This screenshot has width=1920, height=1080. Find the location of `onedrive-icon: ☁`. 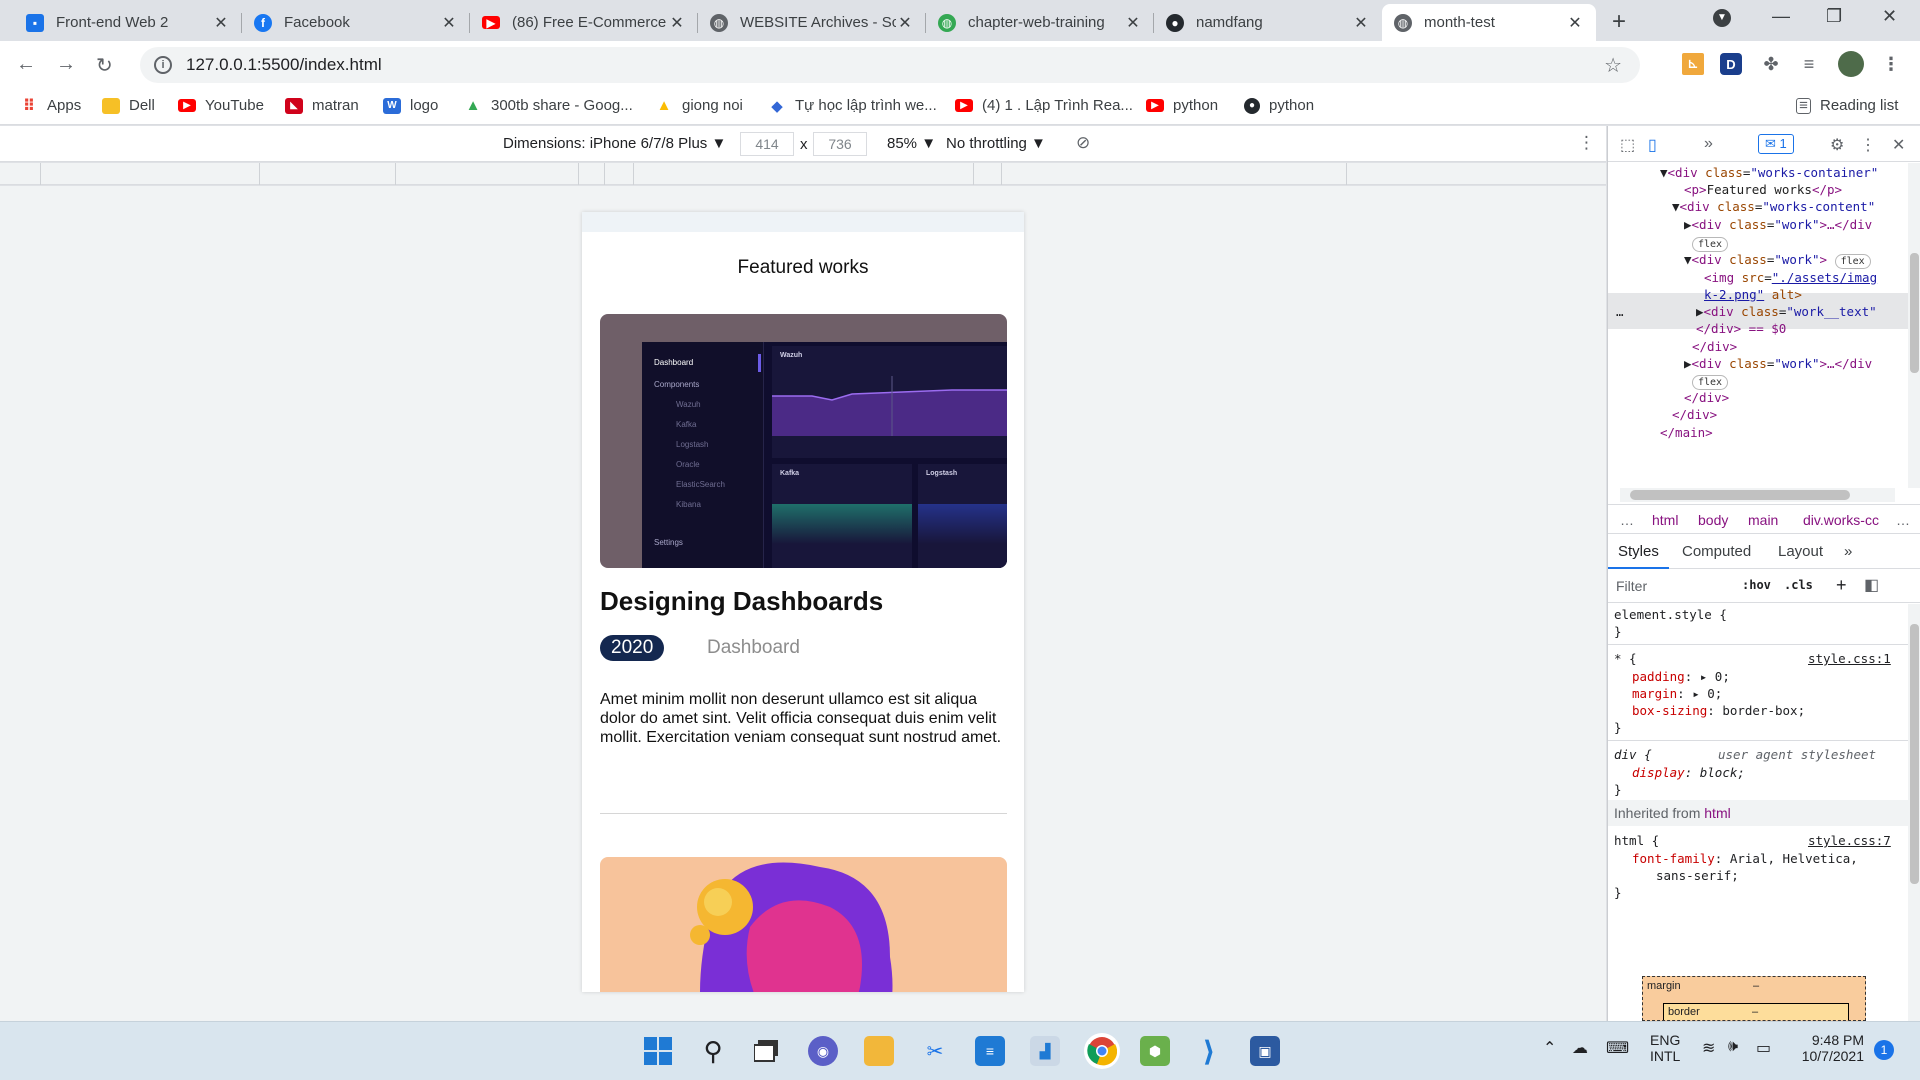

onedrive-icon: ☁ is located at coordinates (1580, 1048).